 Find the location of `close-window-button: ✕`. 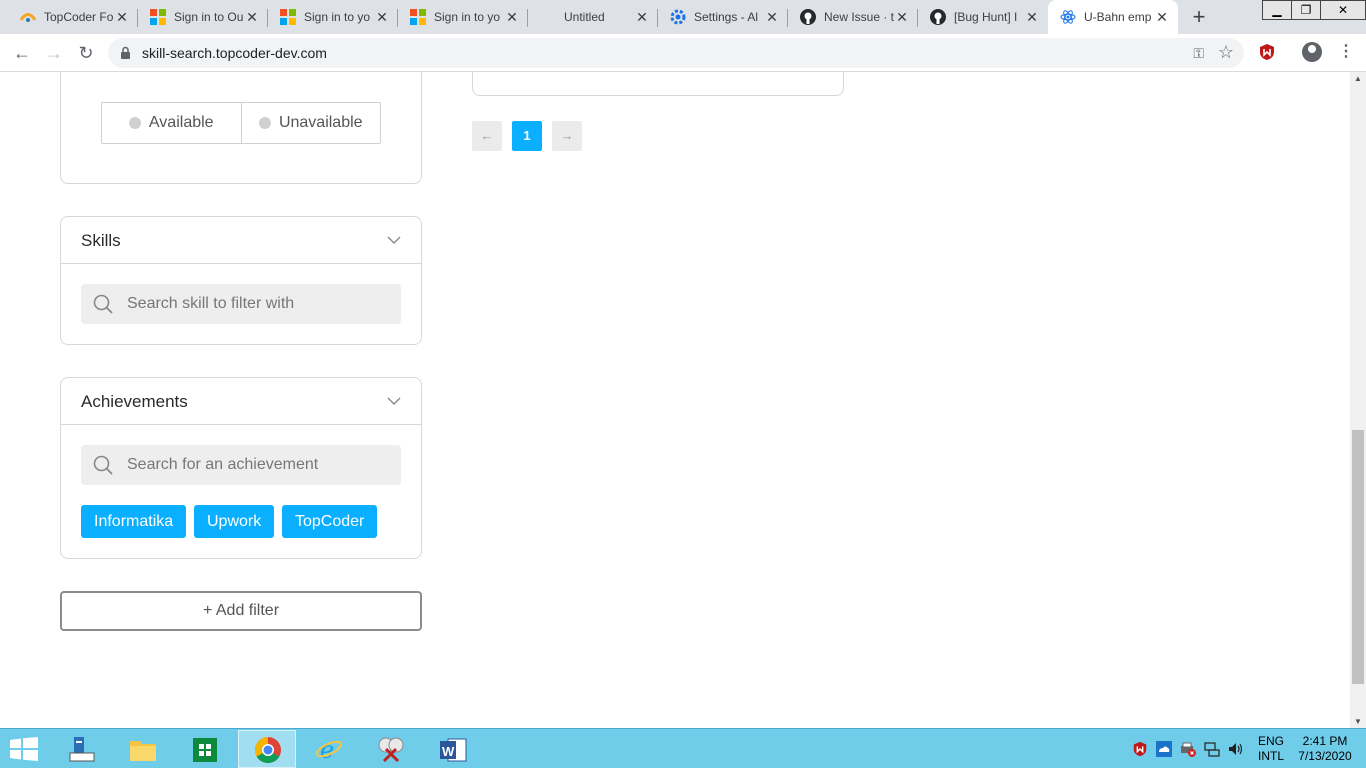

close-window-button: ✕ is located at coordinates (1343, 10).